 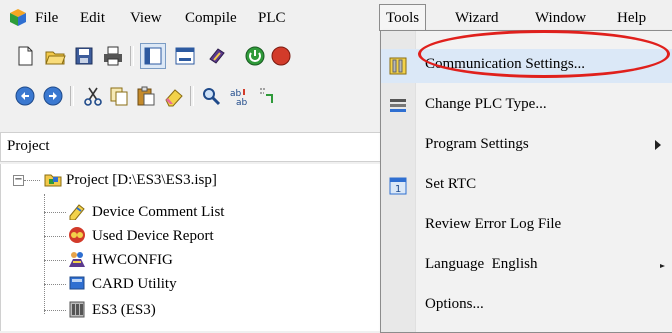 What do you see at coordinates (92, 18) in the screenshot?
I see `menu-edit: Edit` at bounding box center [92, 18].